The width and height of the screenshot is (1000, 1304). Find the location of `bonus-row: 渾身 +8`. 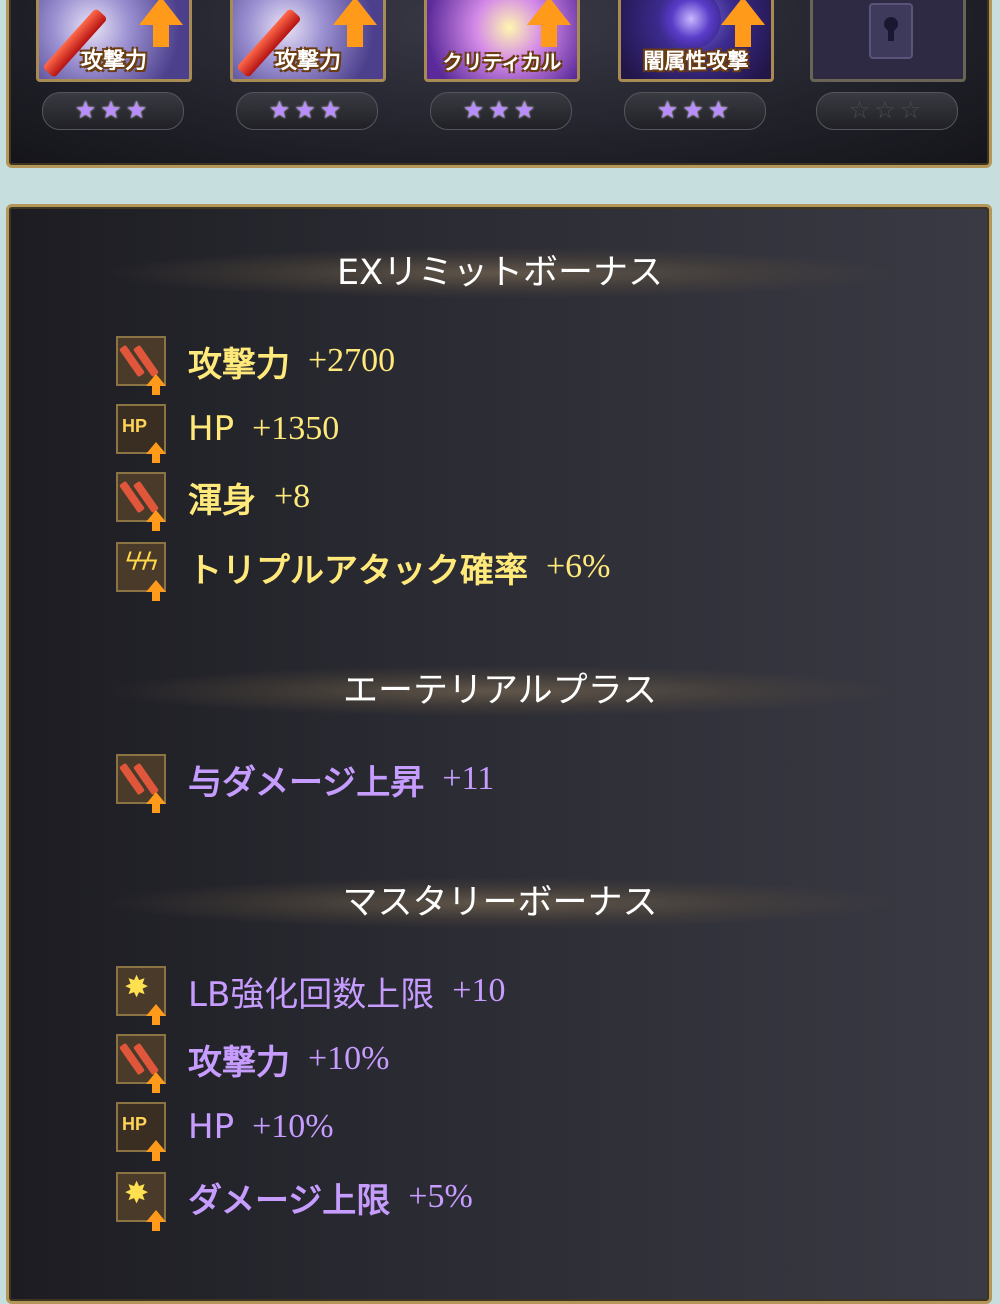

bonus-row: 渾身 +8 is located at coordinates (213, 500).